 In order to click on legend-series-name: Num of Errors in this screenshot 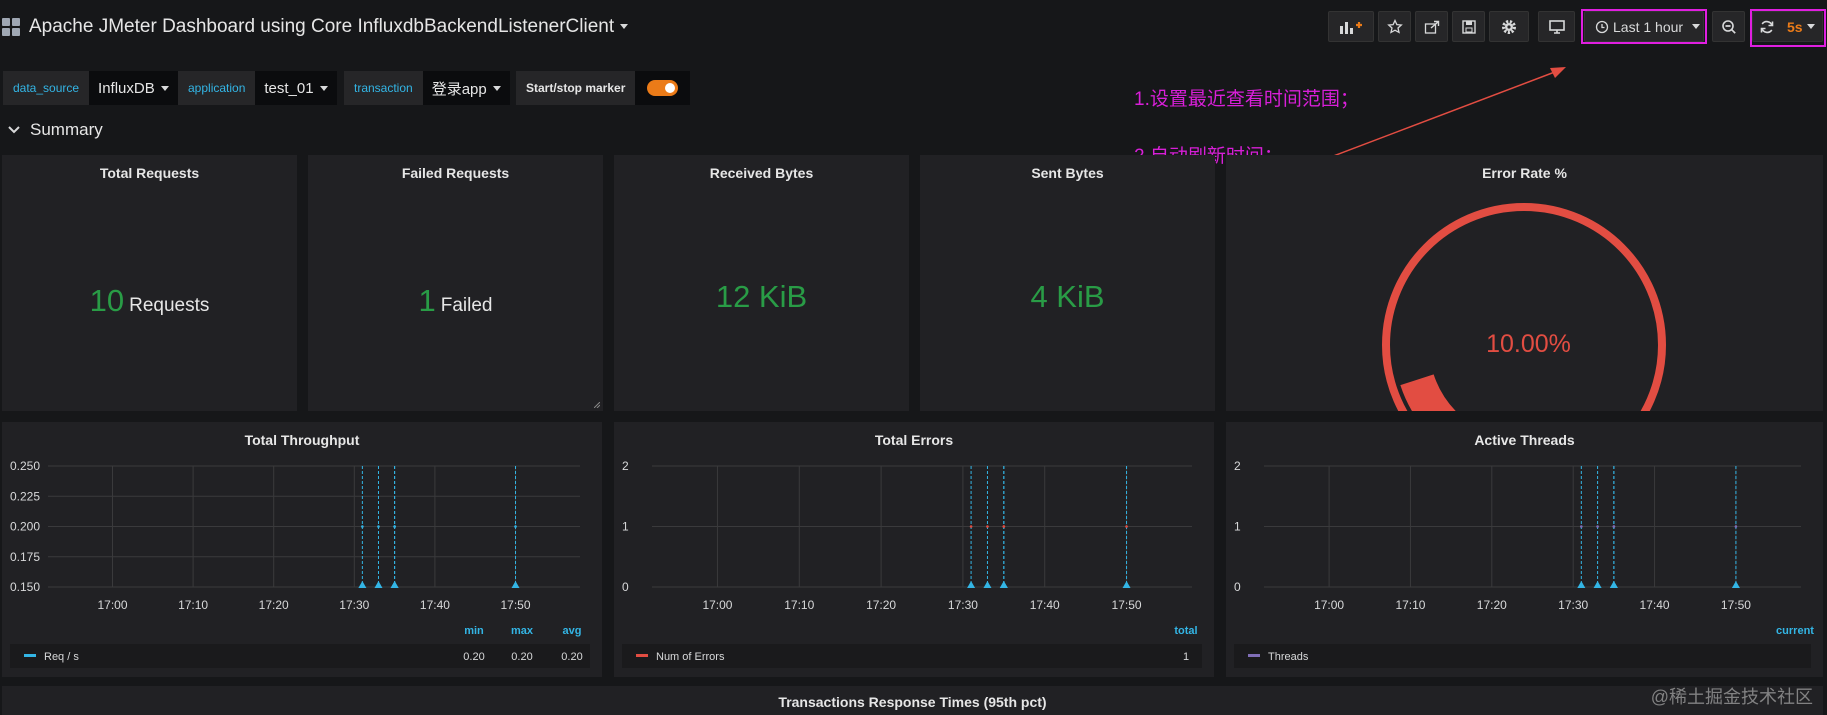, I will do `click(690, 657)`.